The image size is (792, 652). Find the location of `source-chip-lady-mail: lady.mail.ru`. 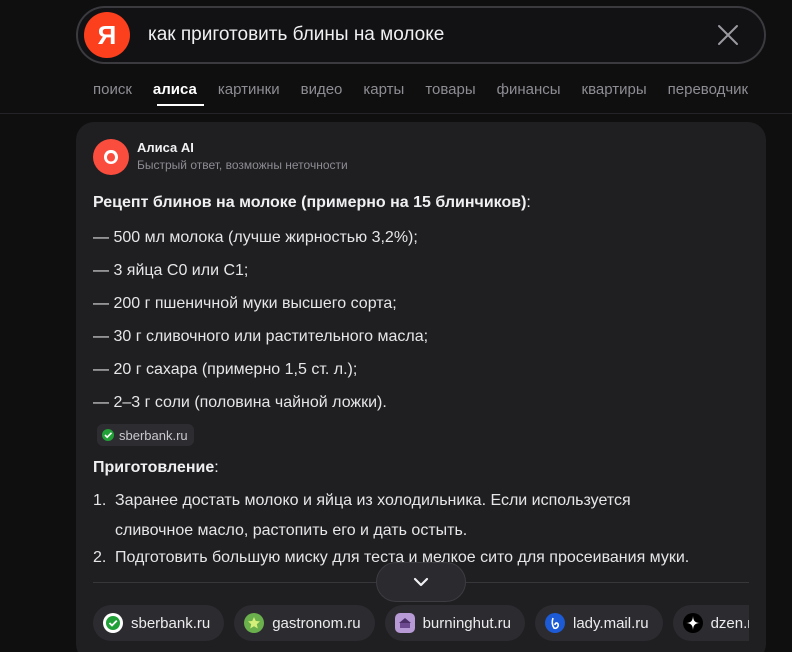

source-chip-lady-mail: lady.mail.ru is located at coordinates (599, 623).